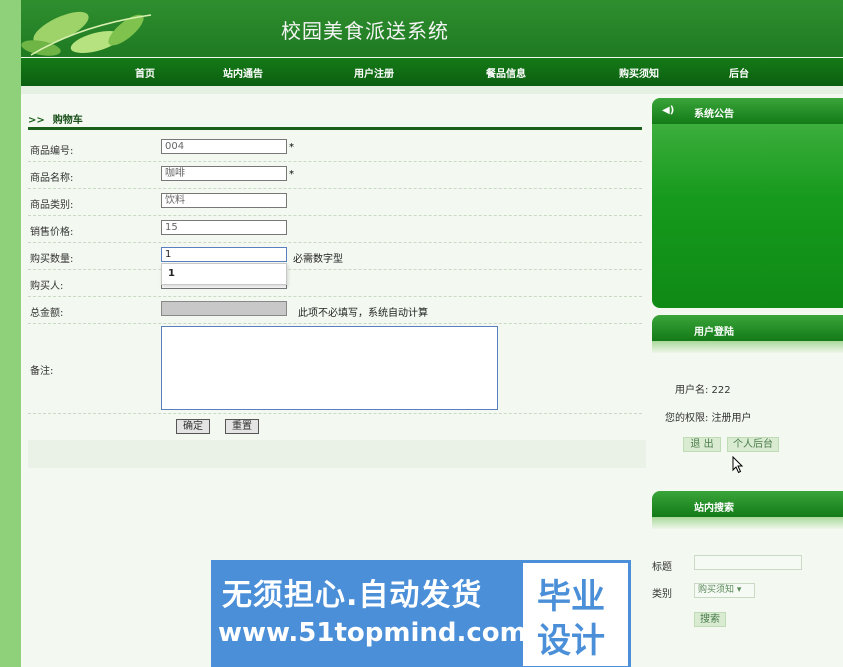  Describe the element at coordinates (571, 597) in the screenshot. I see `watermark-box-line1: 毕业` at that location.